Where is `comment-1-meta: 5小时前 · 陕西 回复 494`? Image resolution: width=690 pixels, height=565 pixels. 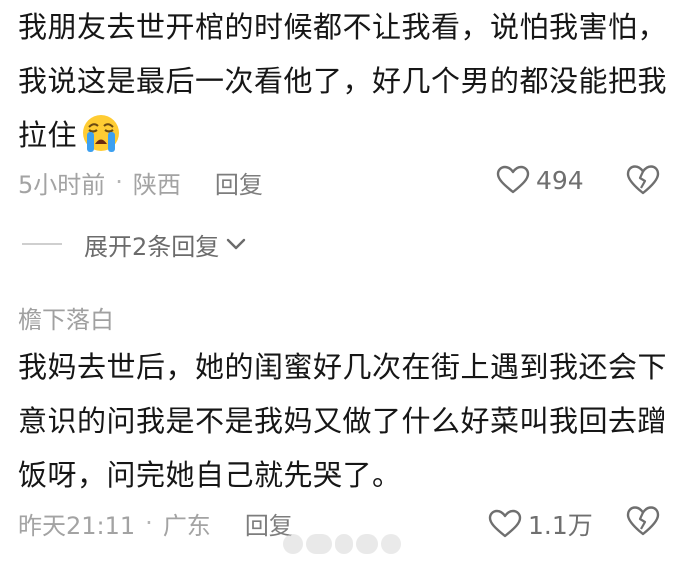
comment-1-meta: 5小时前 · 陕西 回复 494 is located at coordinates (345, 182).